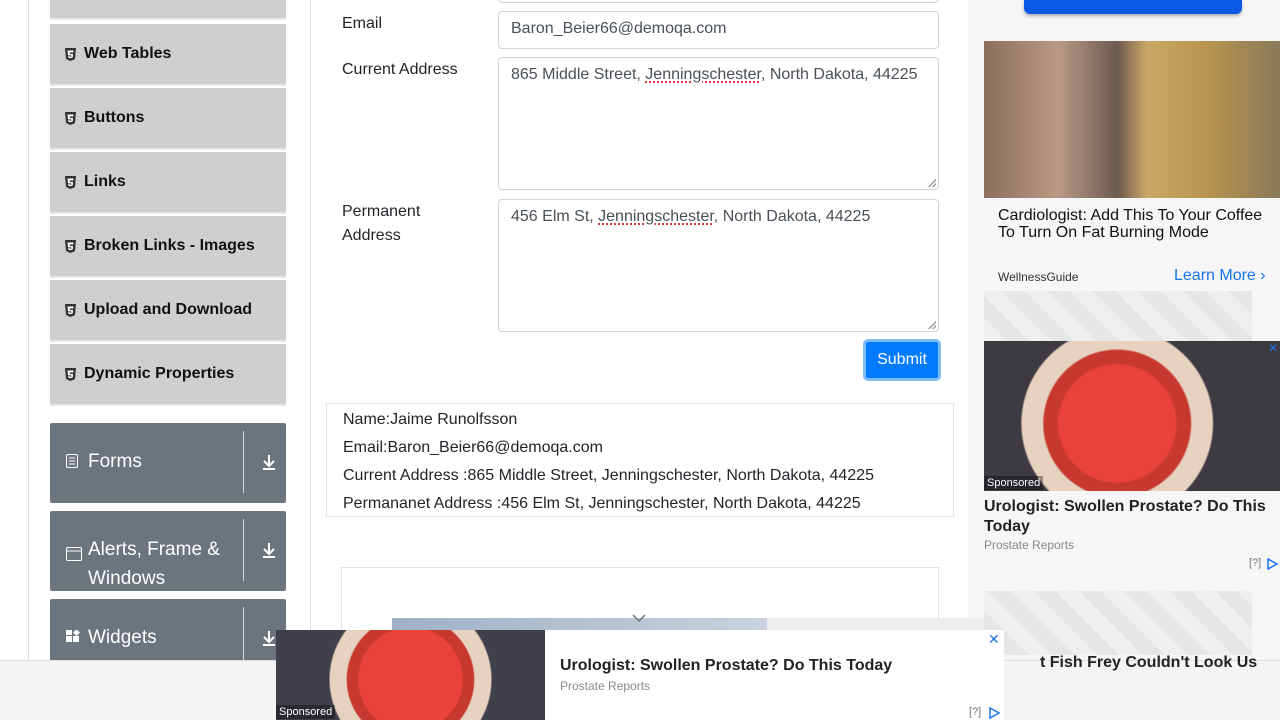  I want to click on sidebar-item-label: Broken Links - Images, so click(169, 245).